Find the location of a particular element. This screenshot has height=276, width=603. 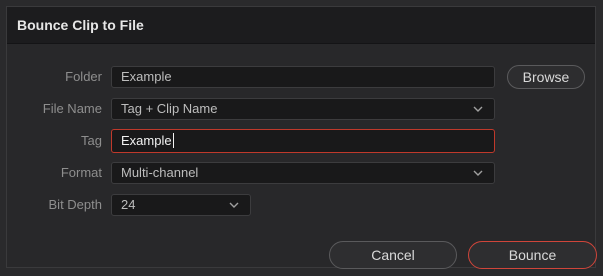

tag-label: Tag is located at coordinates (91, 140).